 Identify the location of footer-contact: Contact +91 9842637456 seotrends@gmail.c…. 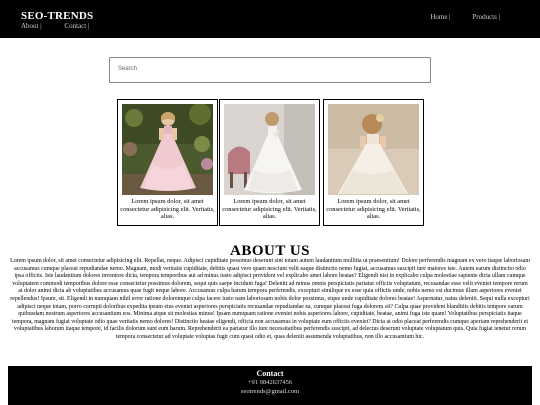
(270, 385).